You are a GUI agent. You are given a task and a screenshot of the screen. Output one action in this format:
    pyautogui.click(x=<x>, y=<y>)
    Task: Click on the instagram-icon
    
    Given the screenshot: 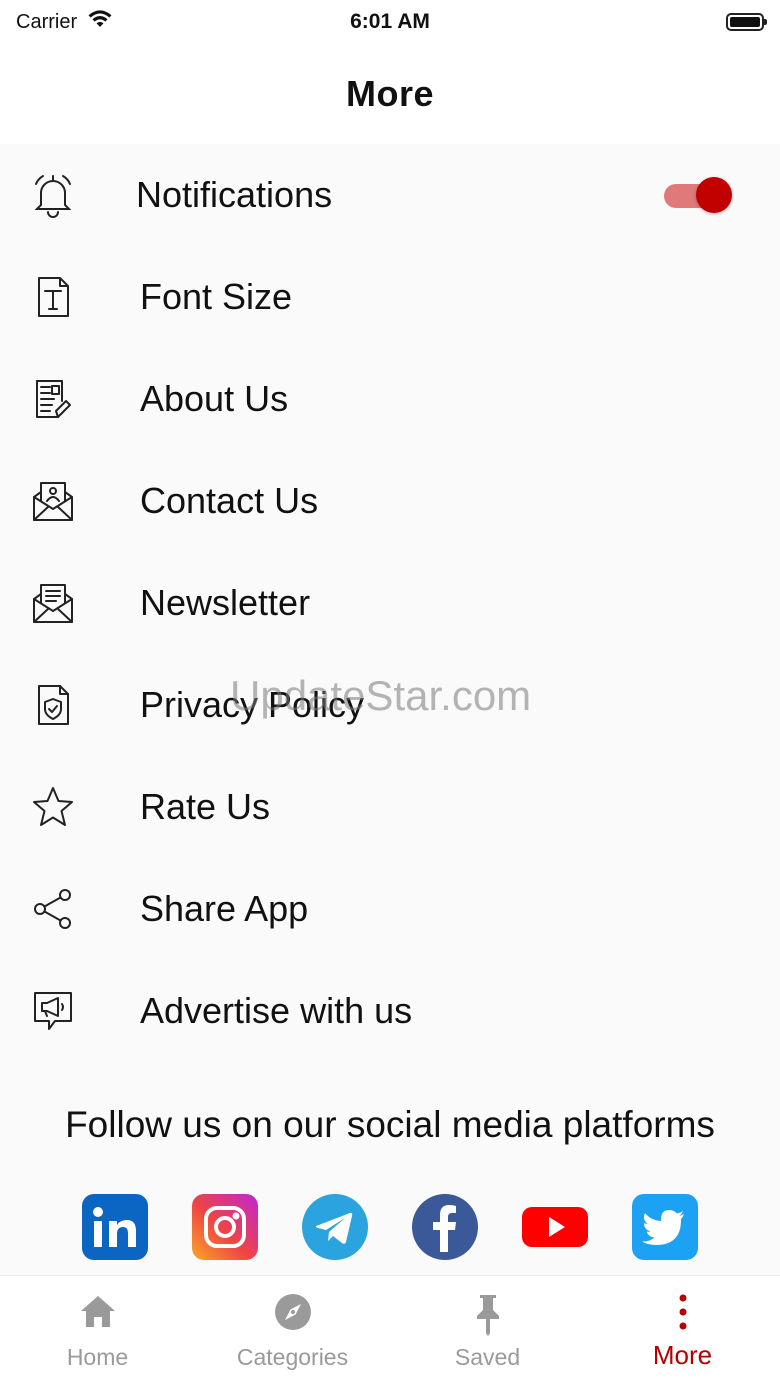 What is the action you would take?
    pyautogui.click(x=225, y=1227)
    